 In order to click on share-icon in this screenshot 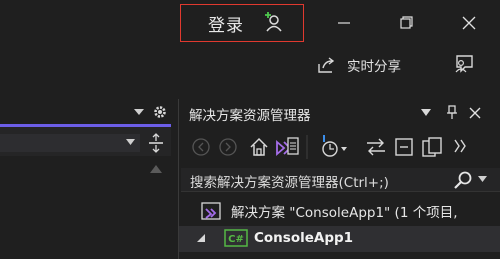, I will do `click(326, 65)`.